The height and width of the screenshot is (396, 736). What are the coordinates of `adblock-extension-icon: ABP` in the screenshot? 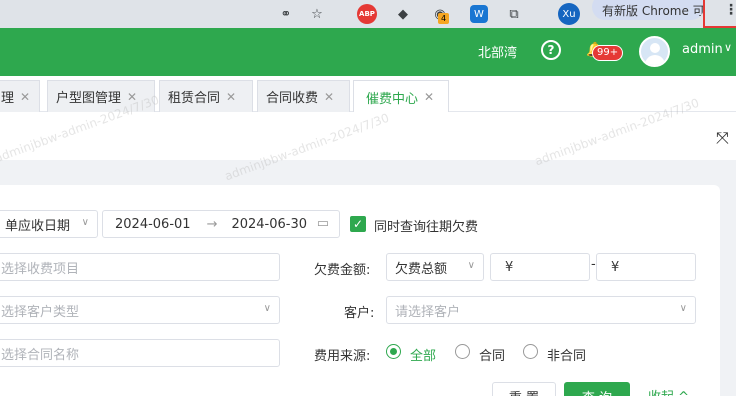 It's located at (367, 14).